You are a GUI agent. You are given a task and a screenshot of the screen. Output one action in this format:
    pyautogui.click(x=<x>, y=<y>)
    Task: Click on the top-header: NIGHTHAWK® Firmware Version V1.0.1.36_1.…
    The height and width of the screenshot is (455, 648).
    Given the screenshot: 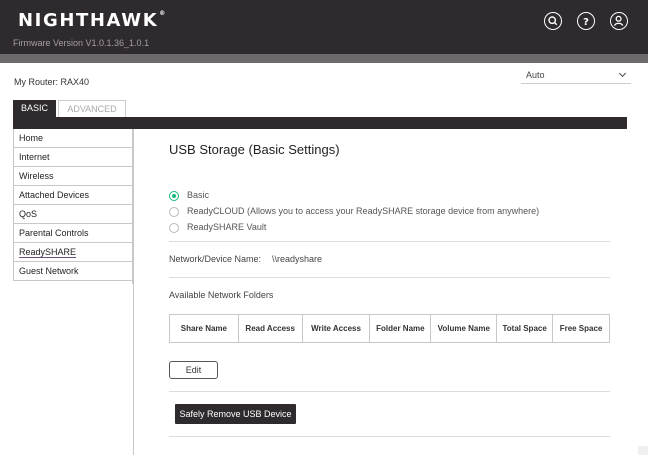 What is the action you would take?
    pyautogui.click(x=324, y=27)
    